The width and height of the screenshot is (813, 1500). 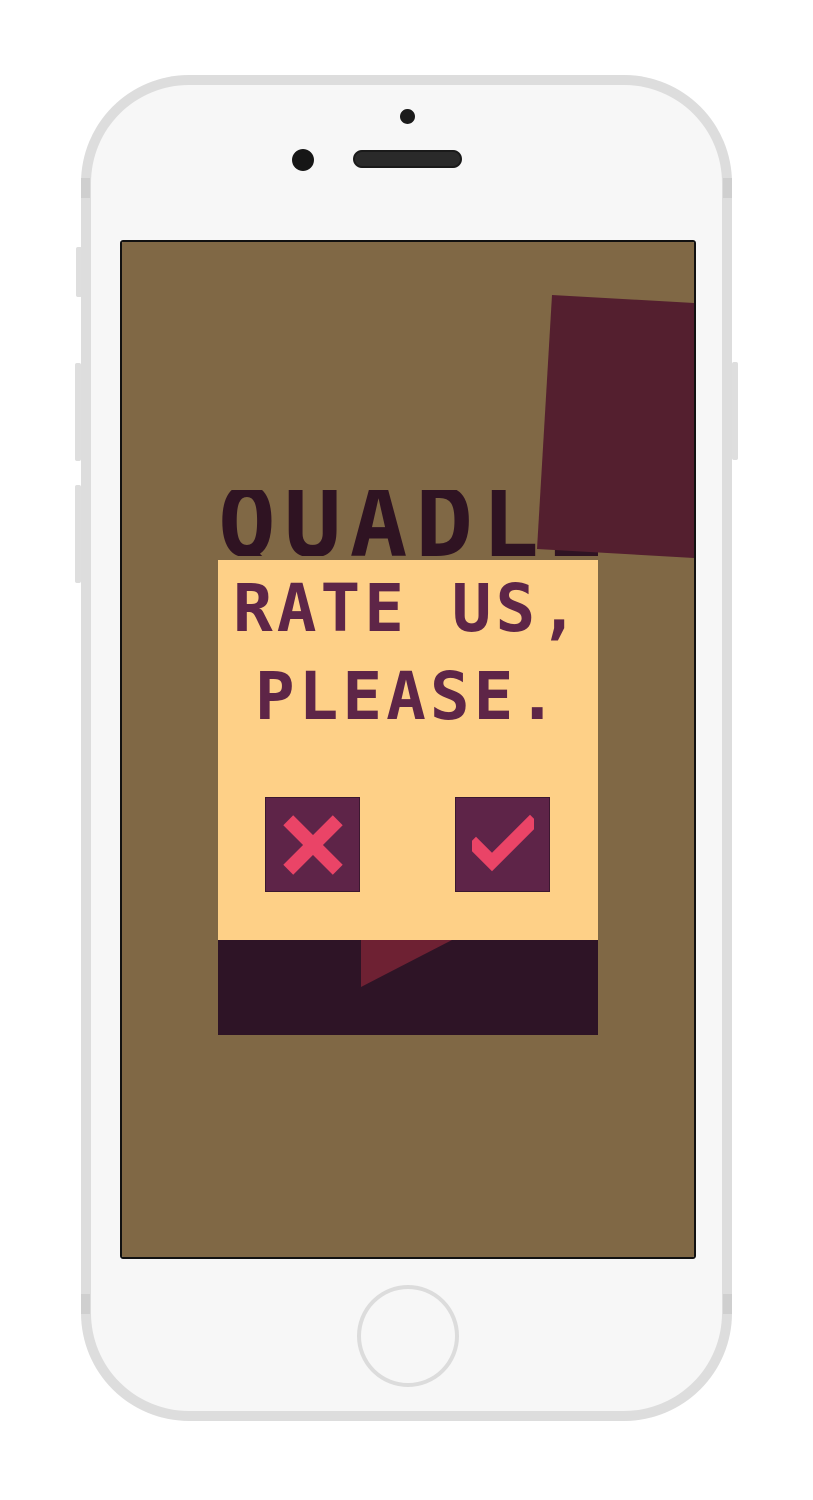 I want to click on checkmark-icon, so click(x=502, y=842).